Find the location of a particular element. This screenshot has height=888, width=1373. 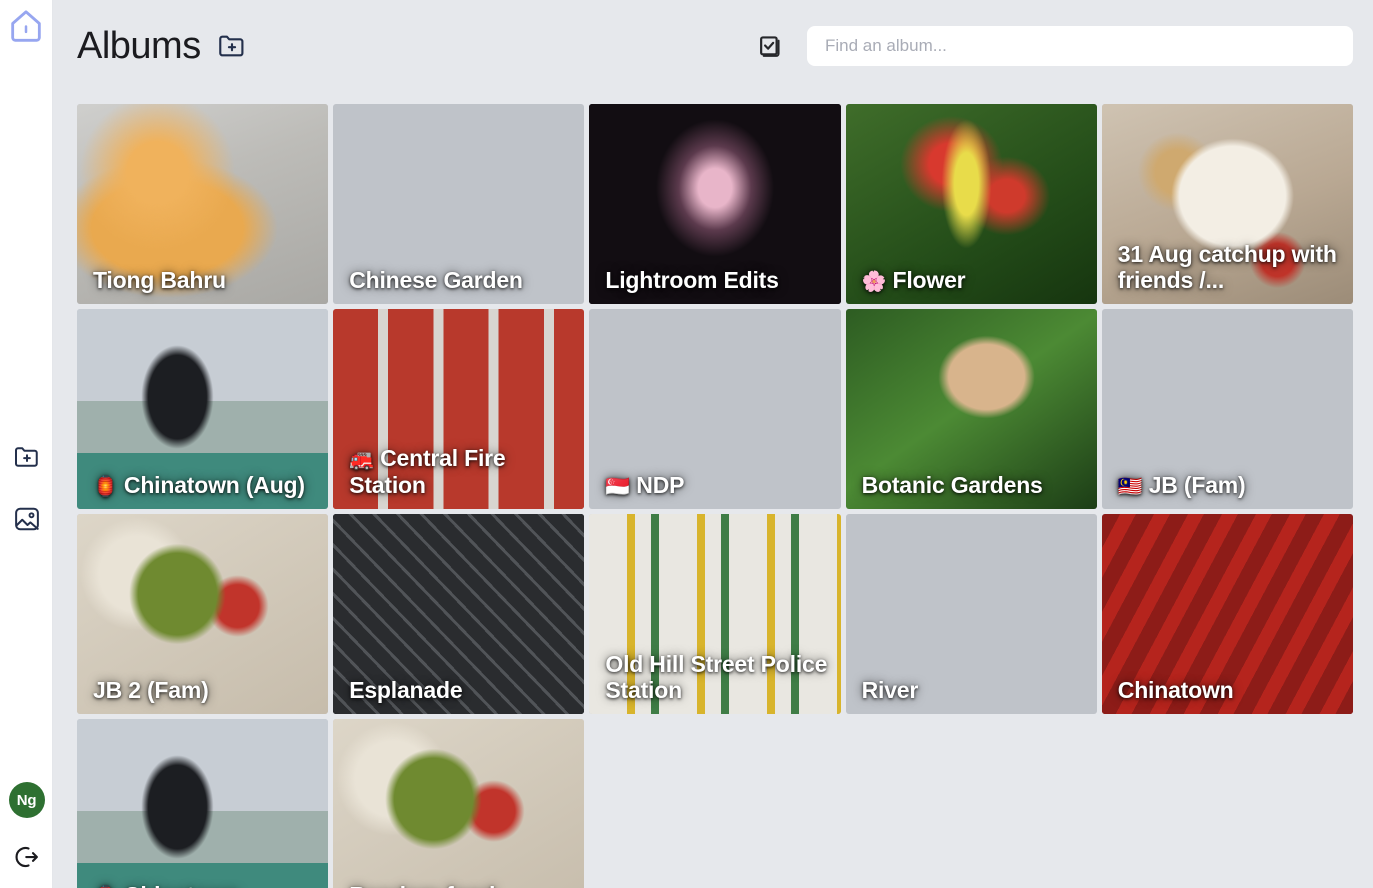

title-group: Albums is located at coordinates (163, 46).